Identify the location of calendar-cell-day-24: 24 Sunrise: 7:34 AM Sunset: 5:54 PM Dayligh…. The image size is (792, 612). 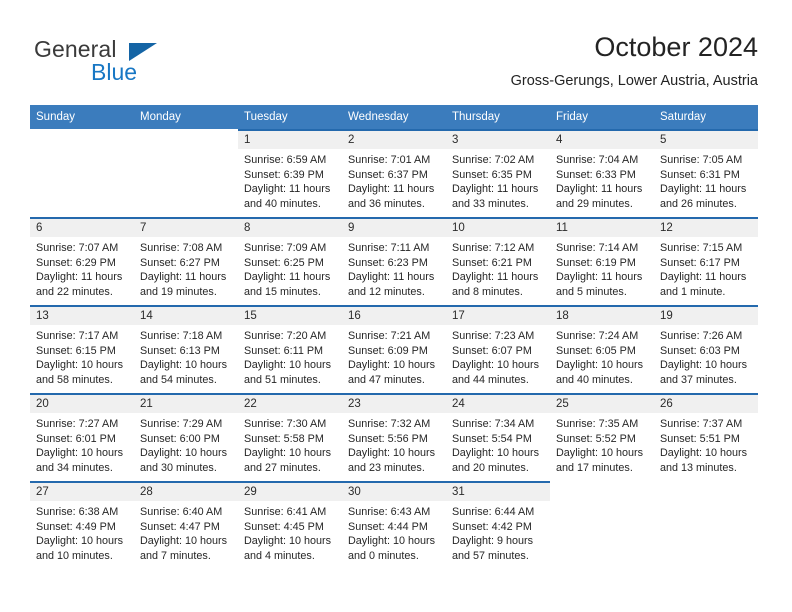
(498, 437).